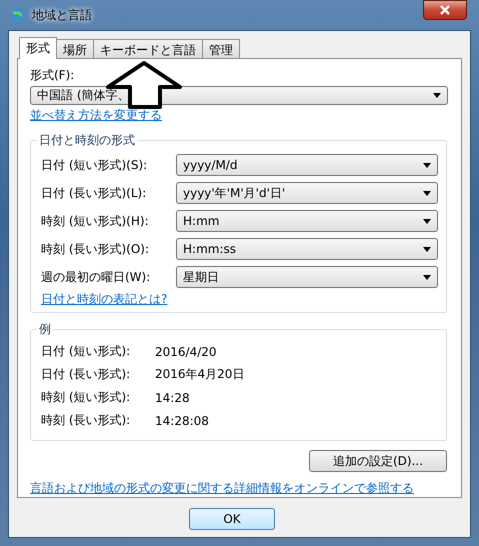 This screenshot has height=546, width=479. What do you see at coordinates (199, 374) in the screenshot?
I see `example-value: 2016年4月20日` at bounding box center [199, 374].